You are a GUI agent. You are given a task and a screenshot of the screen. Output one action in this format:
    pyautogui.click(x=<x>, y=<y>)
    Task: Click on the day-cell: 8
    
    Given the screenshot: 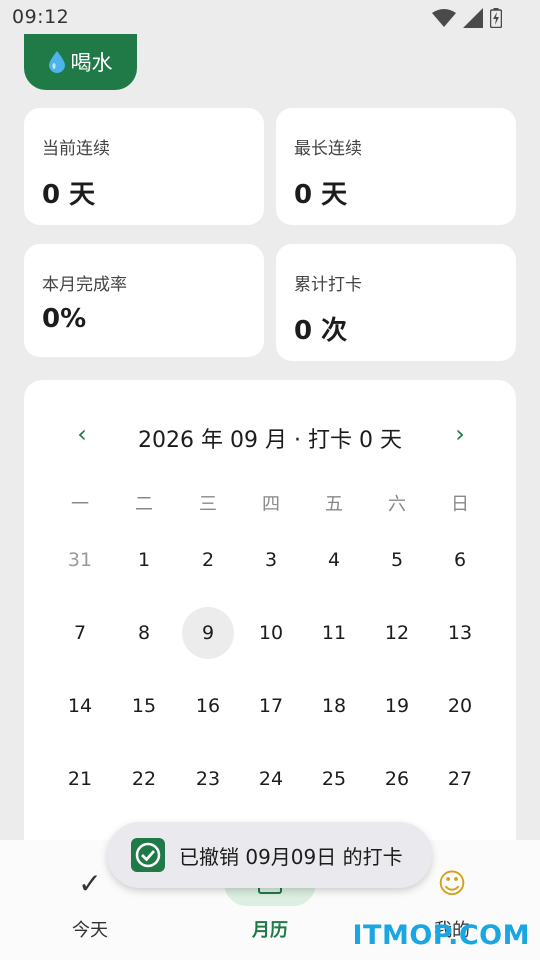 What is the action you would take?
    pyautogui.click(x=144, y=633)
    